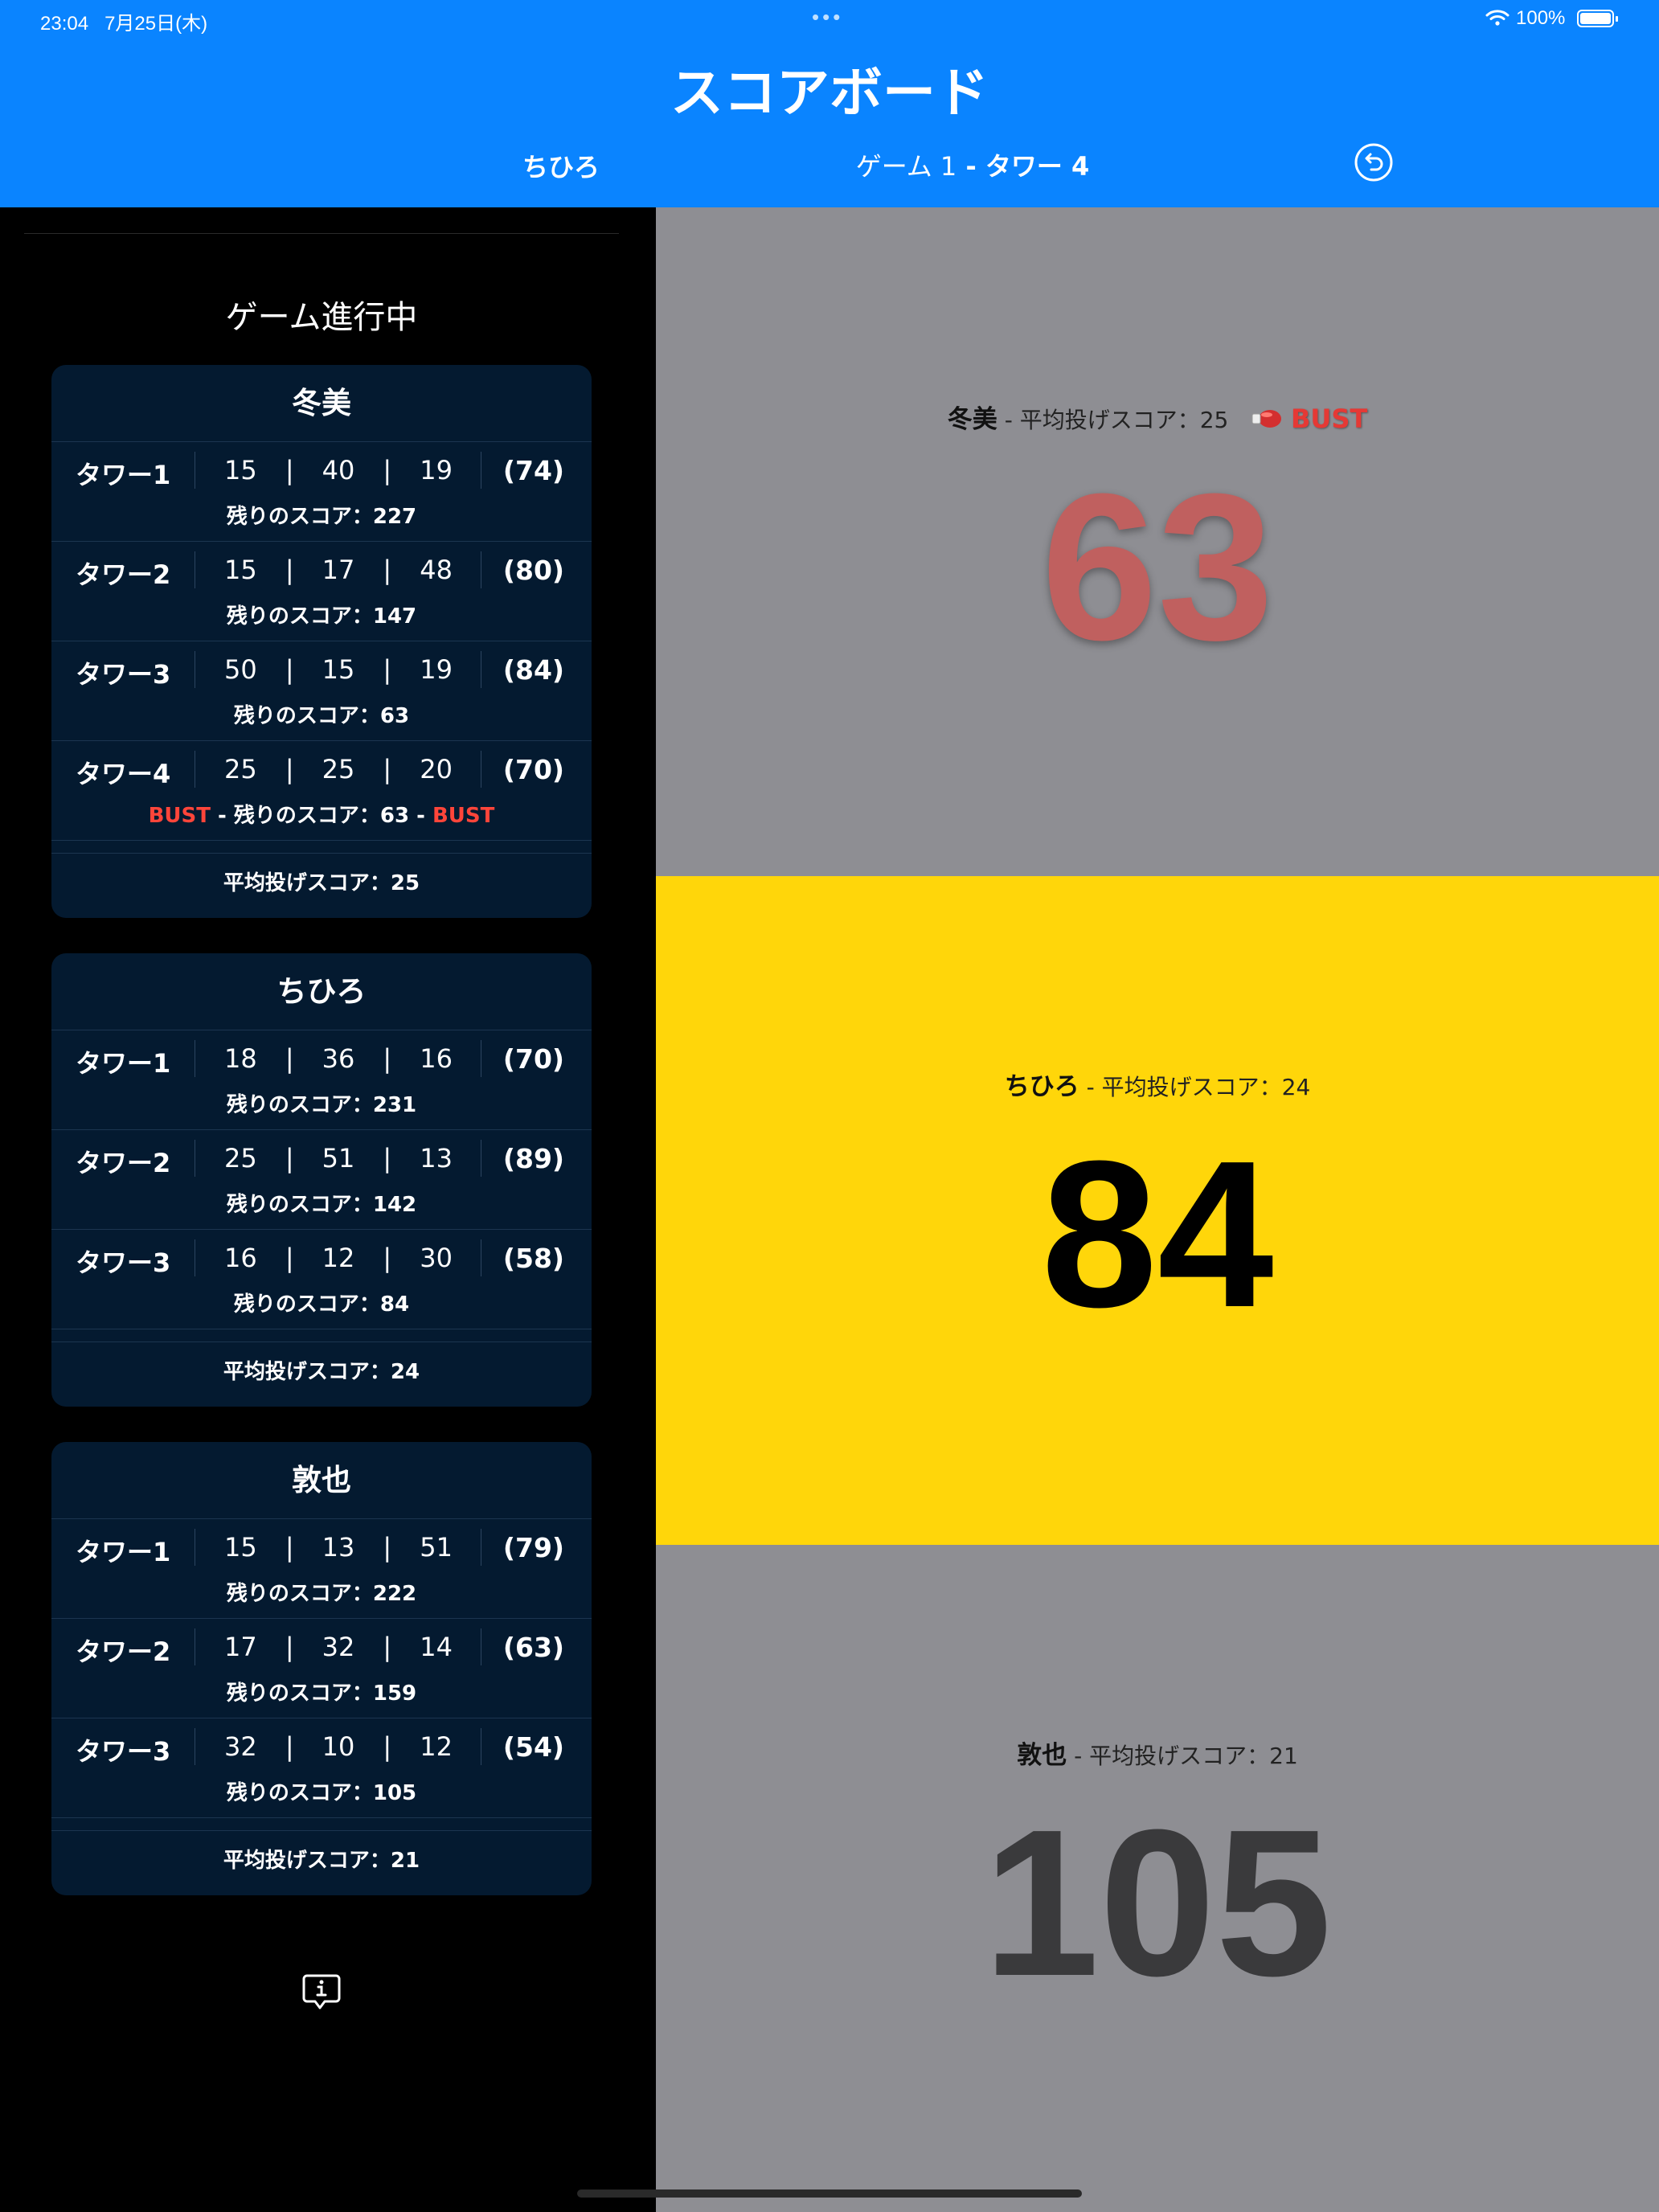  Describe the element at coordinates (906, 166) in the screenshot. I see `game-label: ゲーム 1` at that location.